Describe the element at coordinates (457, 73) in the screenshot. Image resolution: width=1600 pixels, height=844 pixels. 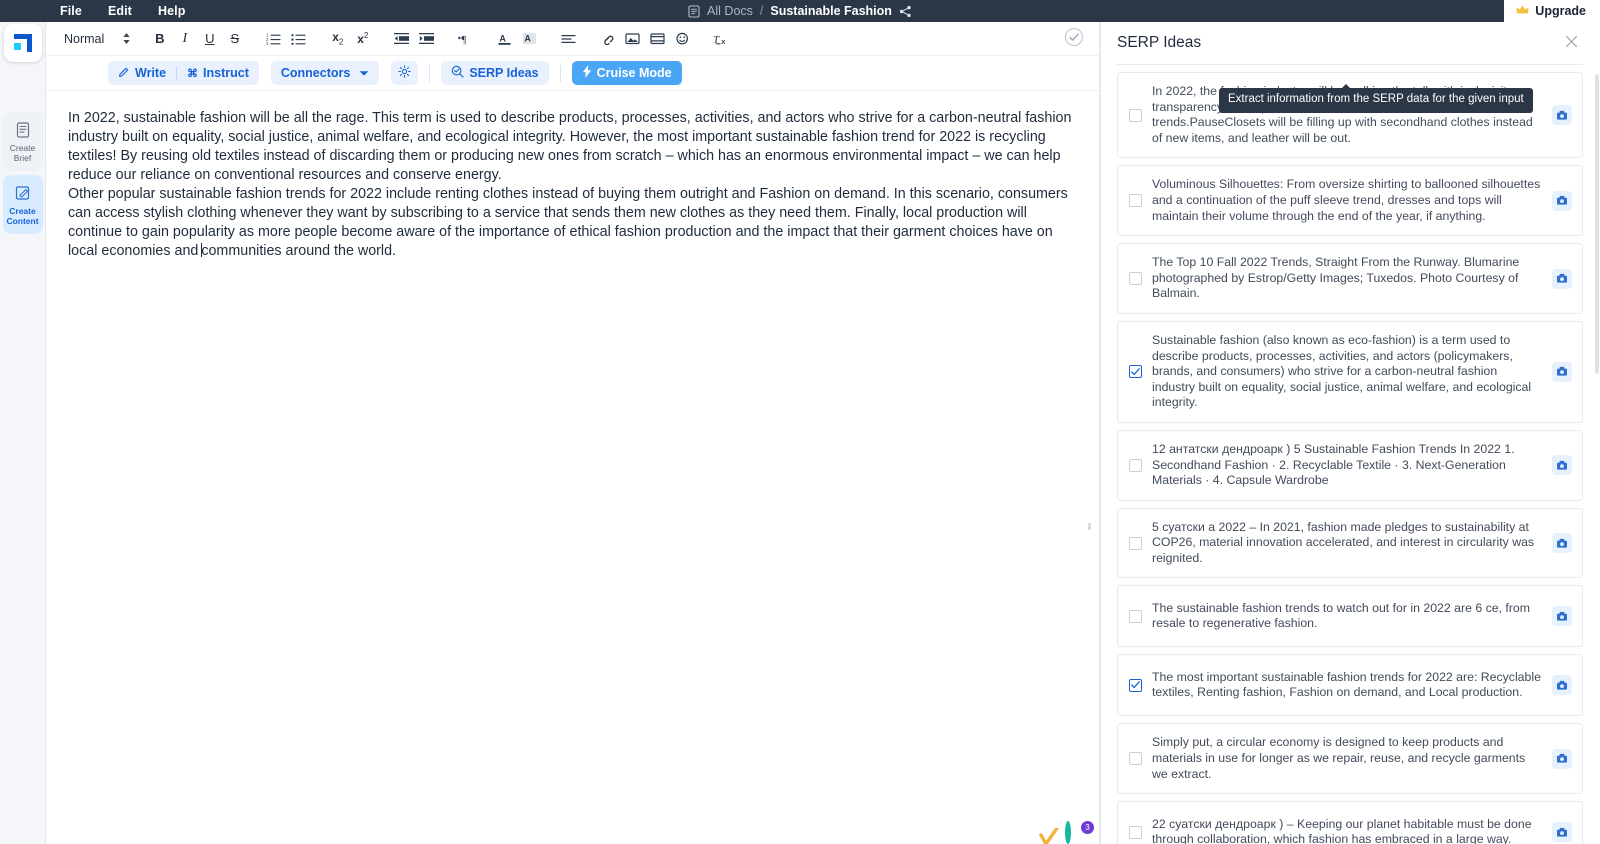
I see `search-check-icon` at that location.